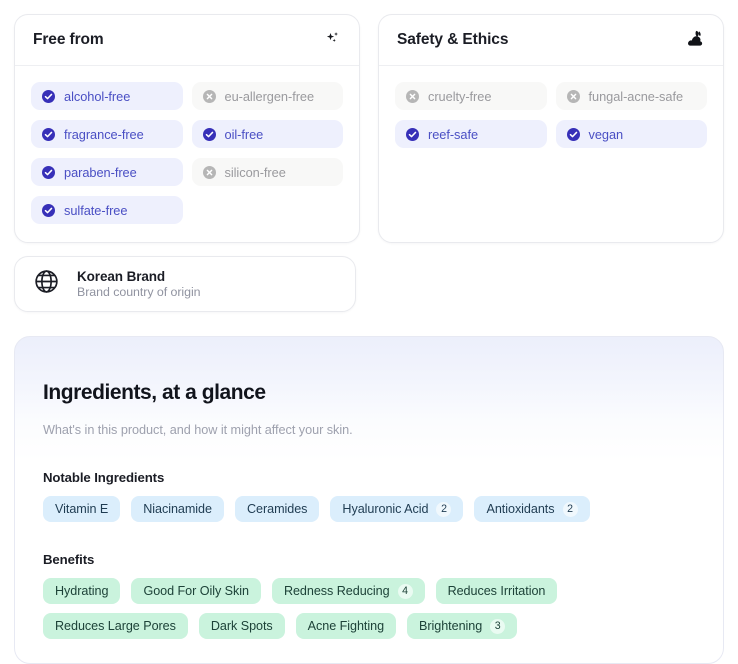 This screenshot has width=738, height=664. Describe the element at coordinates (551, 40) in the screenshot. I see `safety-ethics-card-header: Safety & Ethics` at that location.